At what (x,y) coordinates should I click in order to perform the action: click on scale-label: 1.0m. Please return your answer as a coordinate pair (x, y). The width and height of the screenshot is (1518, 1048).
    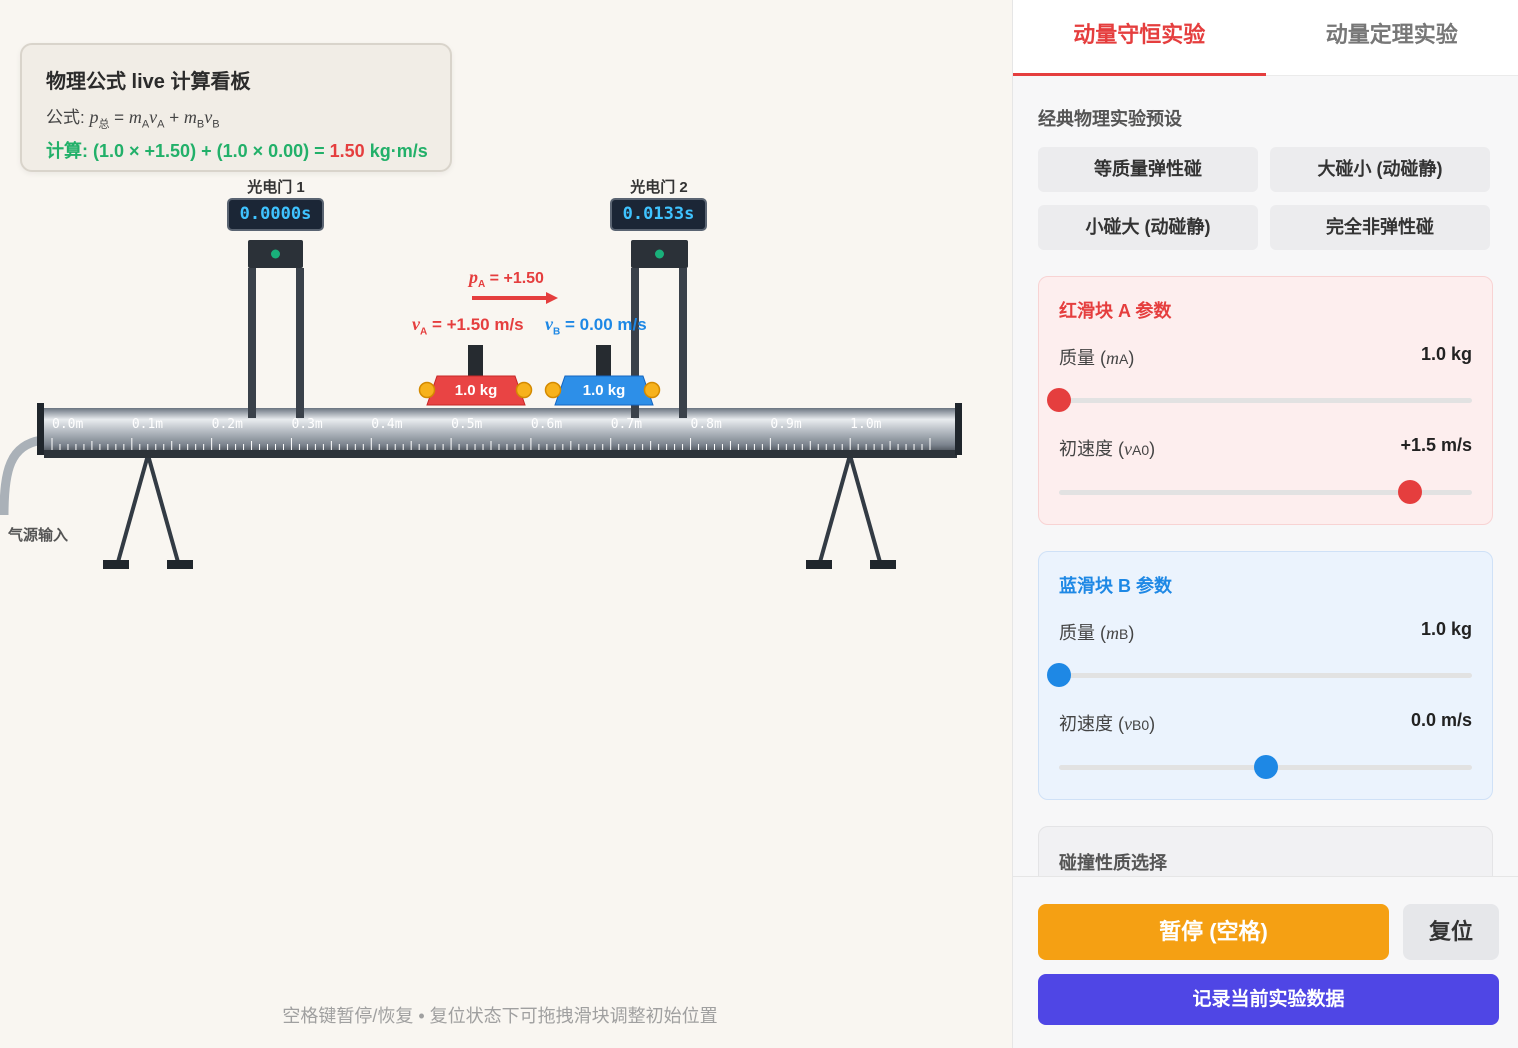
    Looking at the image, I should click on (865, 424).